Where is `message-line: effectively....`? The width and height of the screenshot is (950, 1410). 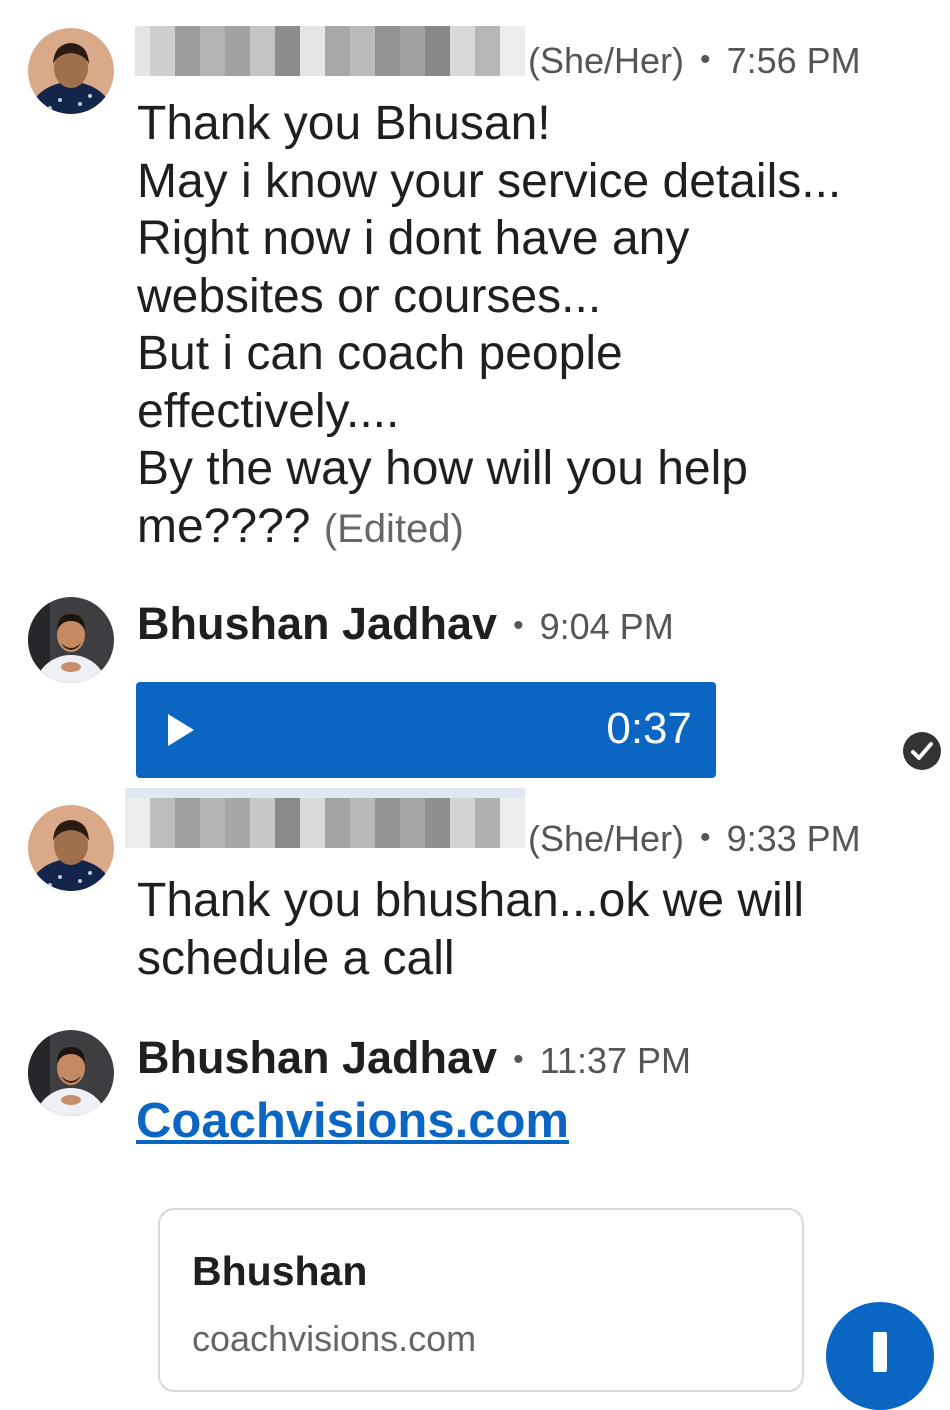 message-line: effectively.... is located at coordinates (268, 411).